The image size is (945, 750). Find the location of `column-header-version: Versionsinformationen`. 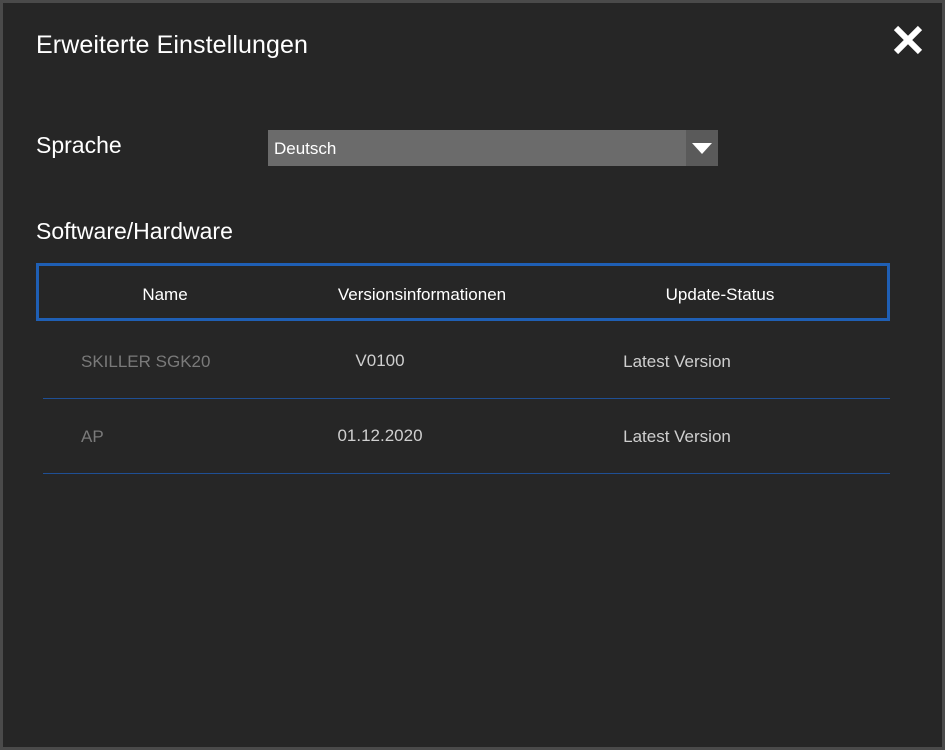

column-header-version: Versionsinformationen is located at coordinates (422, 294).